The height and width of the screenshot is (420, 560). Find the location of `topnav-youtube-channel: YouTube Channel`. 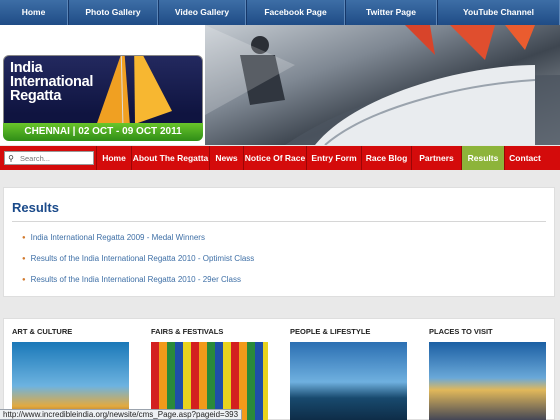

topnav-youtube-channel: YouTube Channel is located at coordinates (498, 12).